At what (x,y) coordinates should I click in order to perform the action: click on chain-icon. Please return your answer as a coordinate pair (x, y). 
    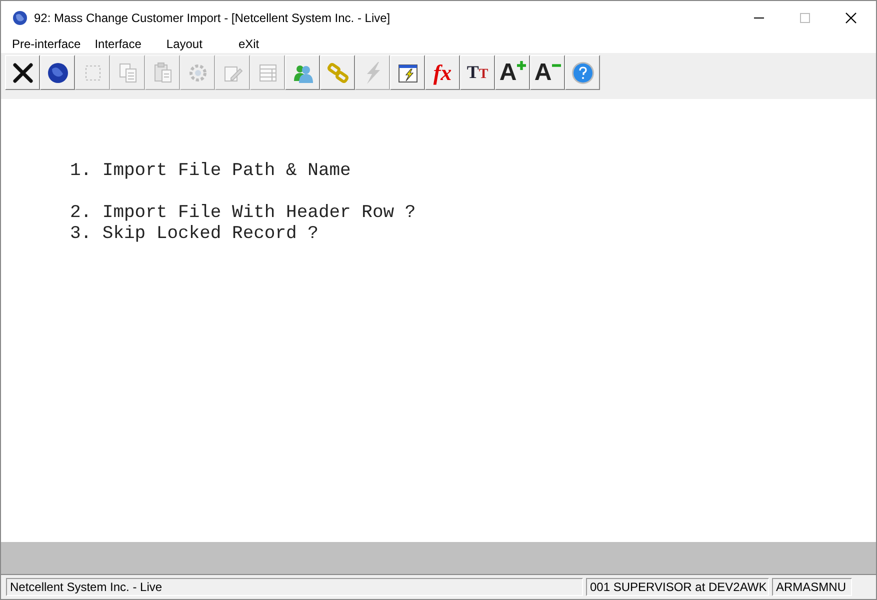
    Looking at the image, I should click on (338, 72).